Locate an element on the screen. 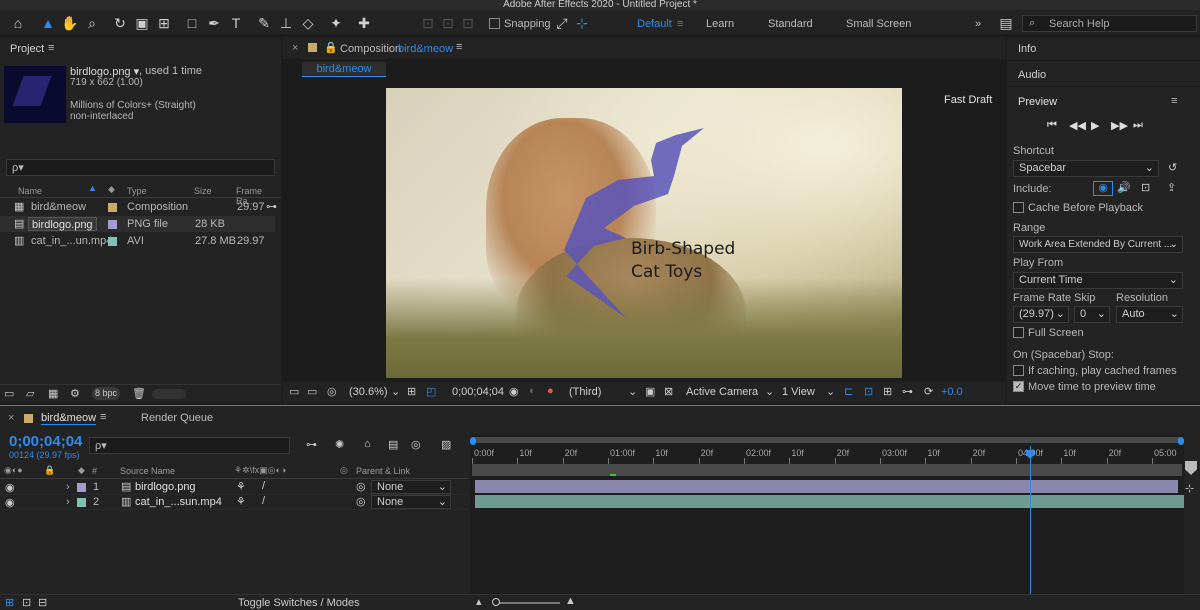 The width and height of the screenshot is (1200, 610). zoom-dropdown: (30.6%) is located at coordinates (368, 392).